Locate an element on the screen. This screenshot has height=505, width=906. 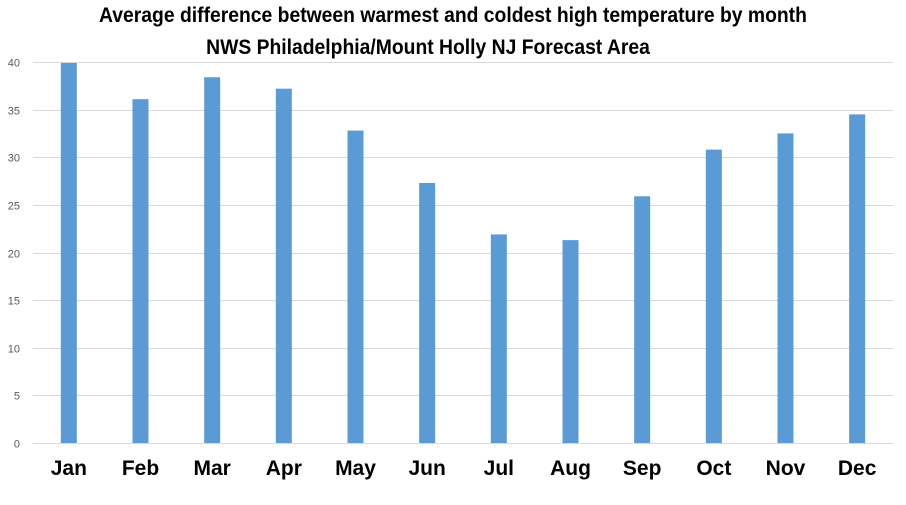
bar-jun is located at coordinates (427, 312).